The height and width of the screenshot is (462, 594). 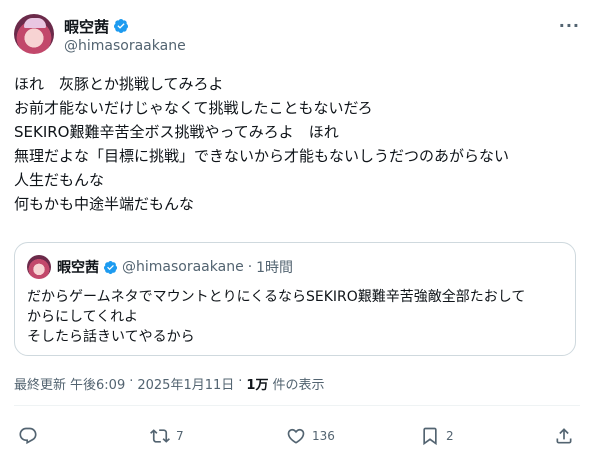 I want to click on quote-line: そしたら話きいてやるから, so click(x=111, y=337).